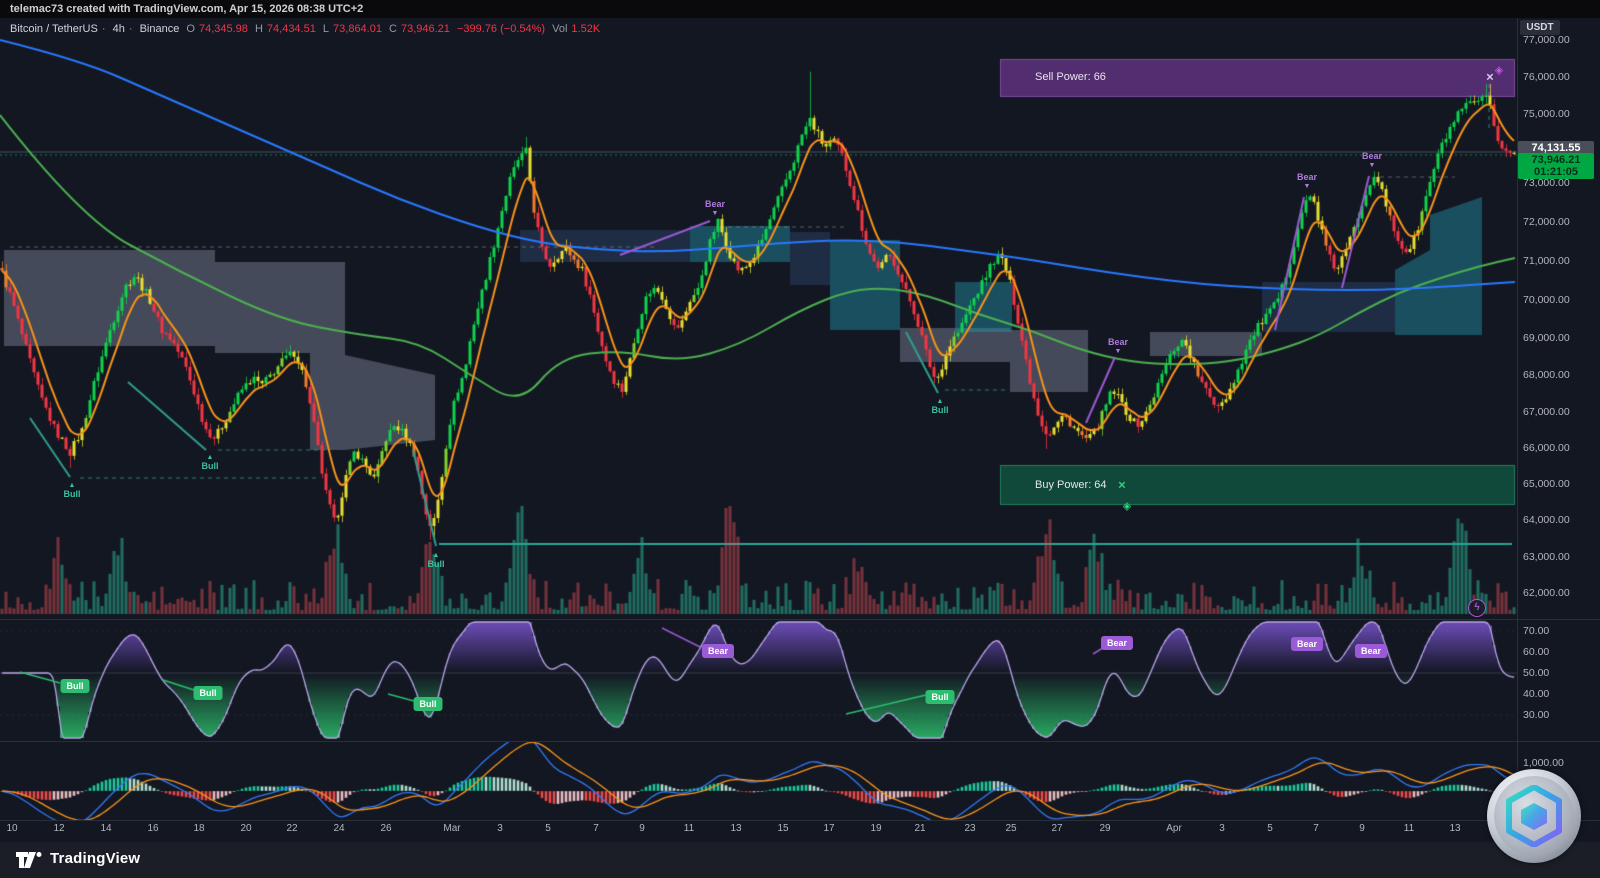  Describe the element at coordinates (1546, 222) in the screenshot. I see `price-axis-tick: 72,000.00` at that location.